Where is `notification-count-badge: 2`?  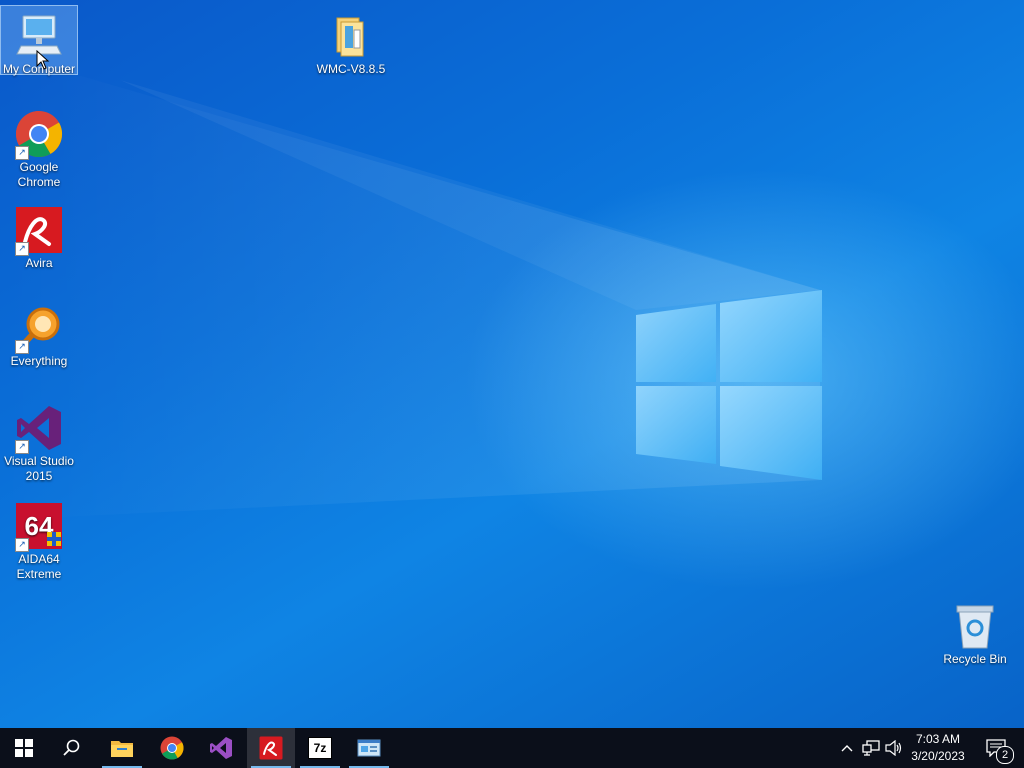
notification-count-badge: 2 is located at coordinates (1005, 755).